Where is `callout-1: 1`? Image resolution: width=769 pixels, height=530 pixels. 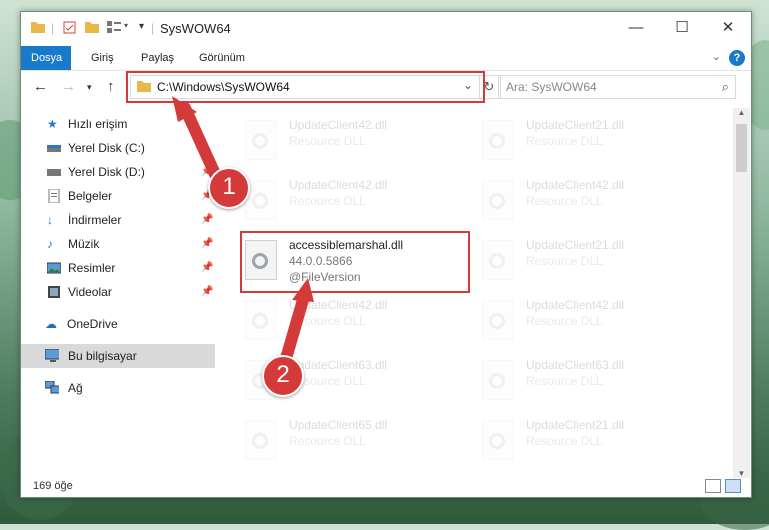
callout-1: 1 is located at coordinates (229, 188).